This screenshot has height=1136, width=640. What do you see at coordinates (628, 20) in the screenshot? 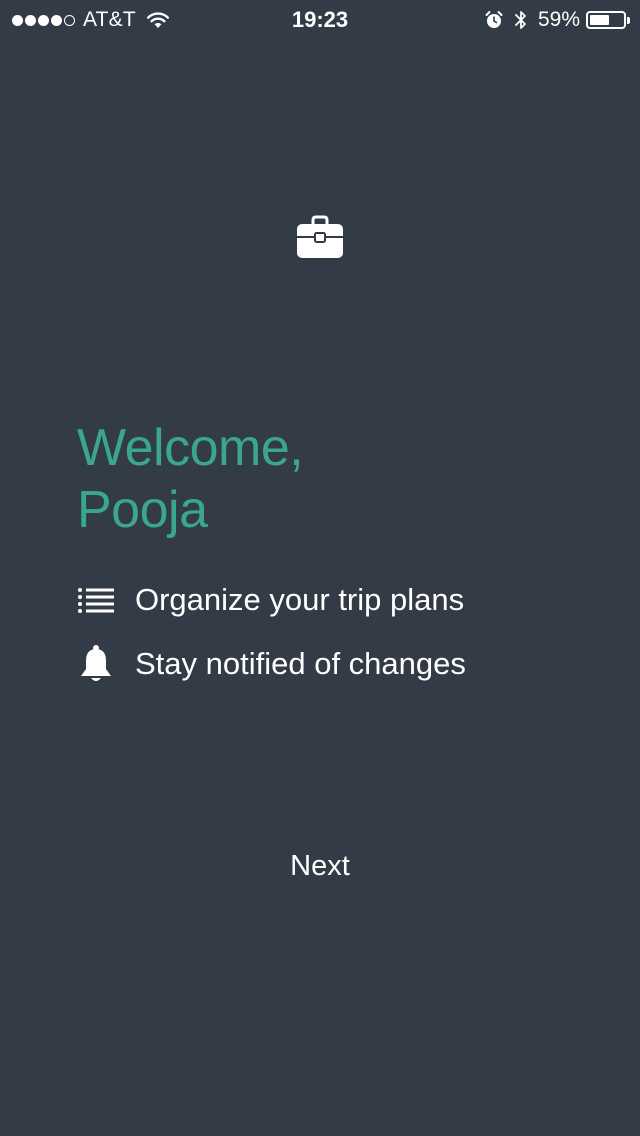
I see `battery-tip` at bounding box center [628, 20].